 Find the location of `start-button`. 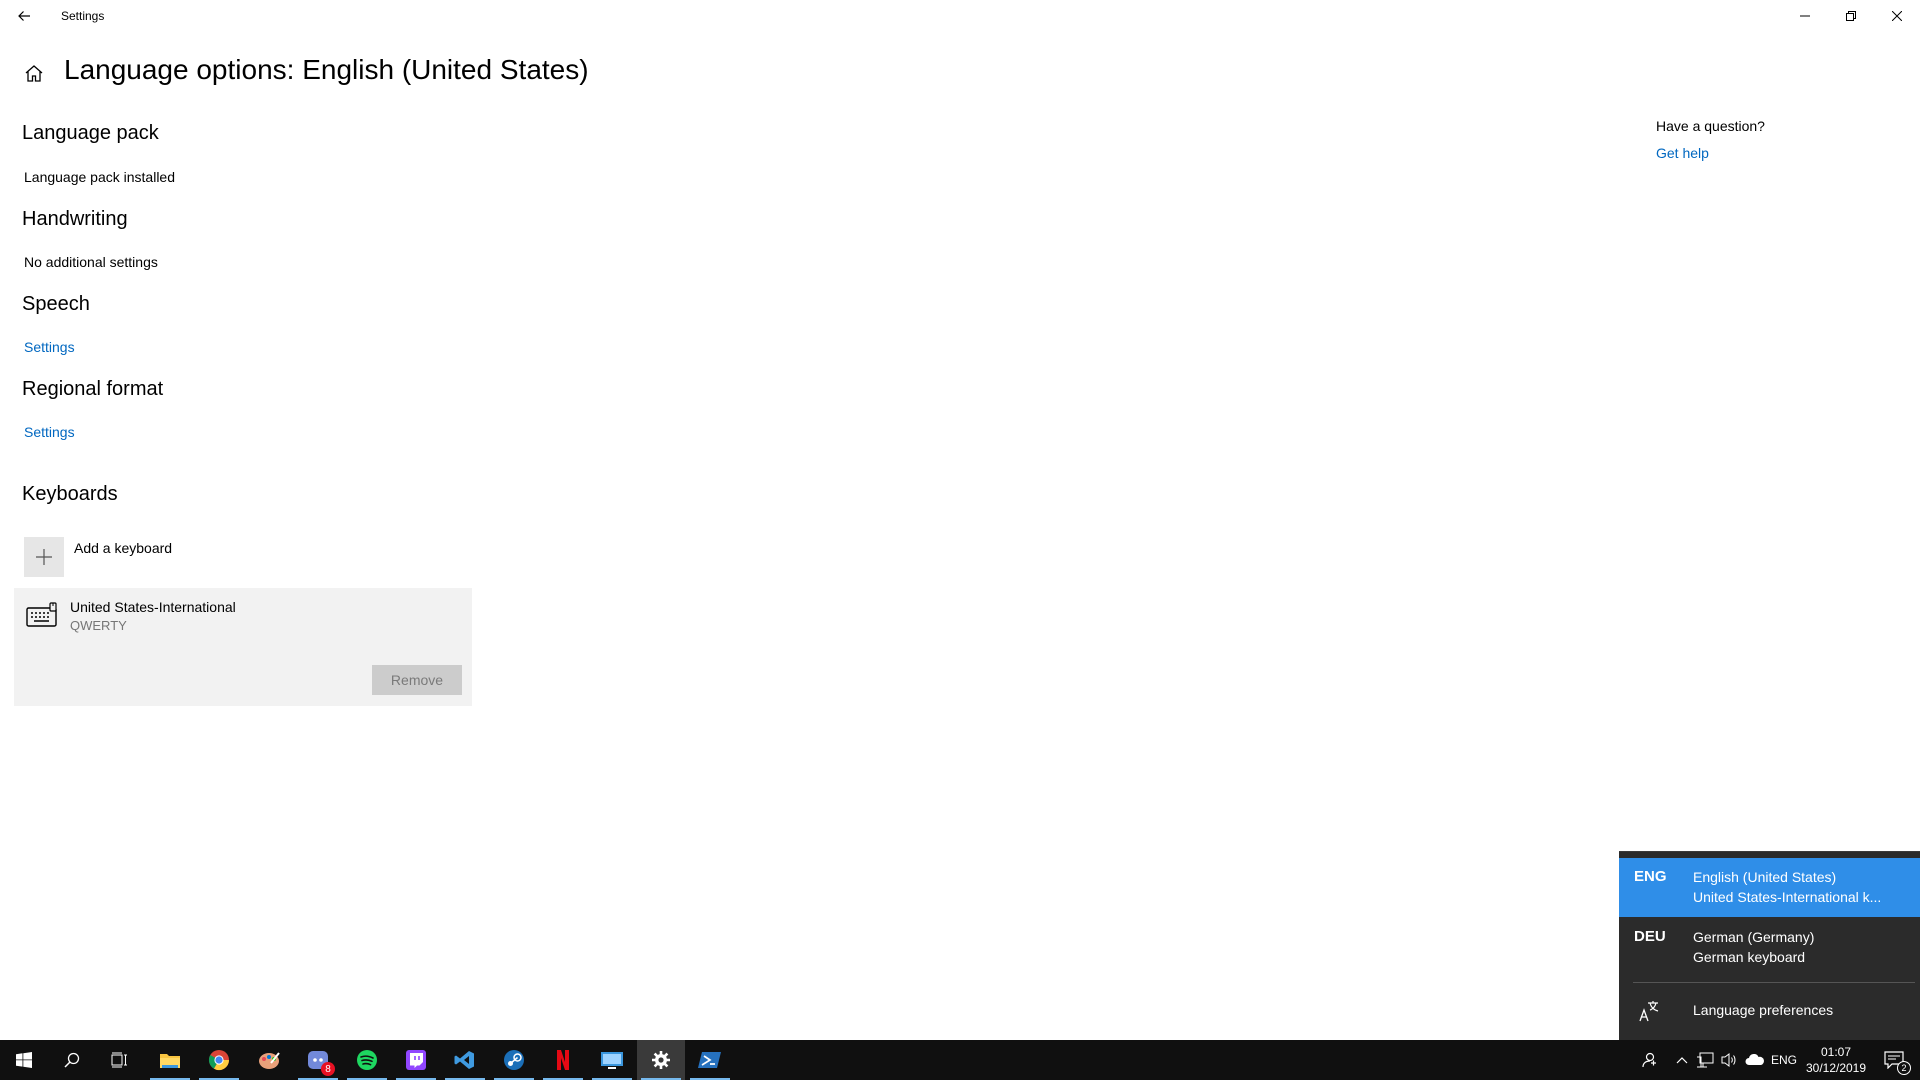

start-button is located at coordinates (24, 1060).